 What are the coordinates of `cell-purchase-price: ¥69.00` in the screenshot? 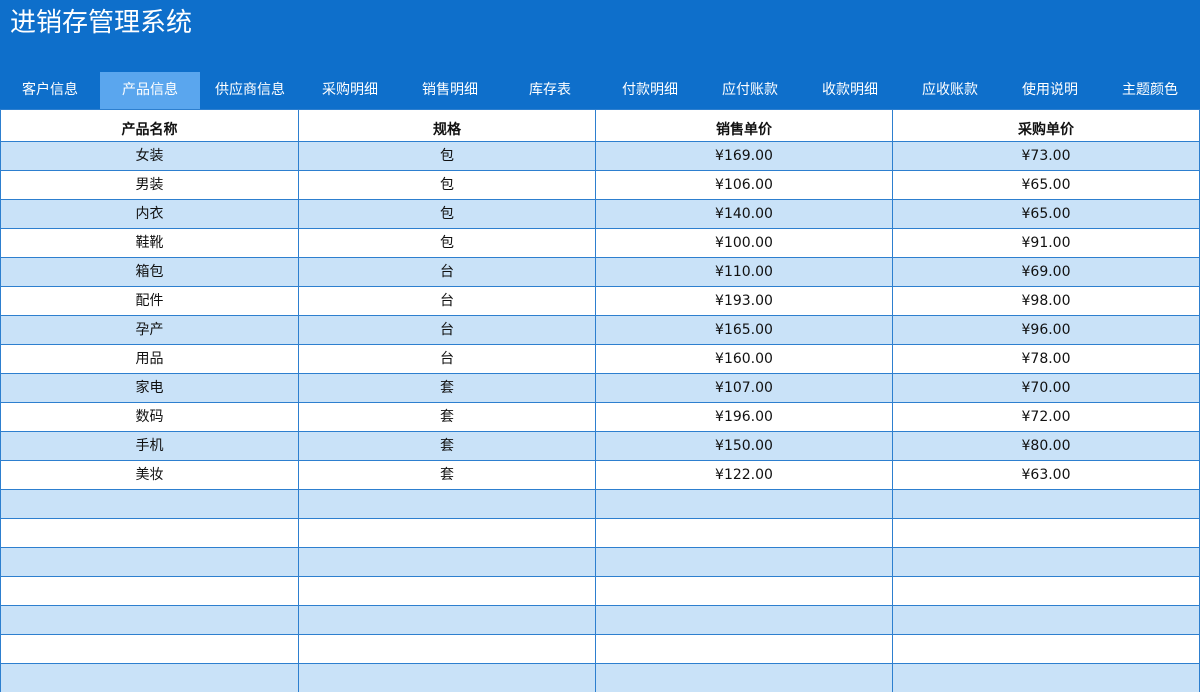 It's located at (1046, 272).